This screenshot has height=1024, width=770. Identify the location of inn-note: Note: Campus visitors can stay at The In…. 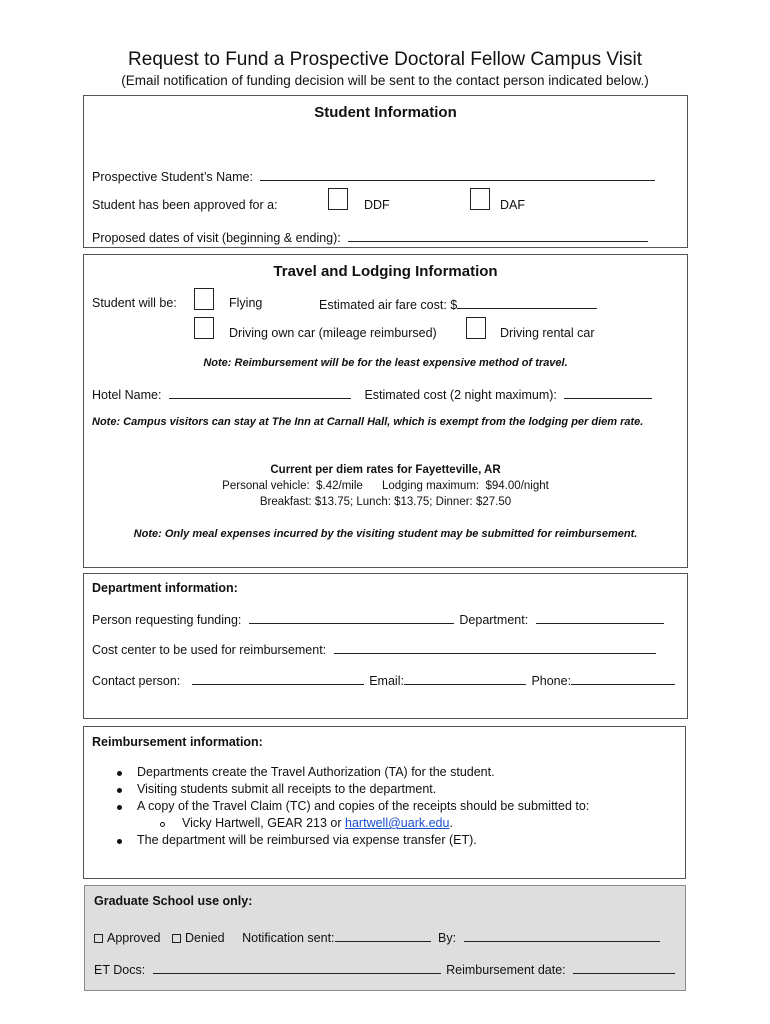
(368, 422).